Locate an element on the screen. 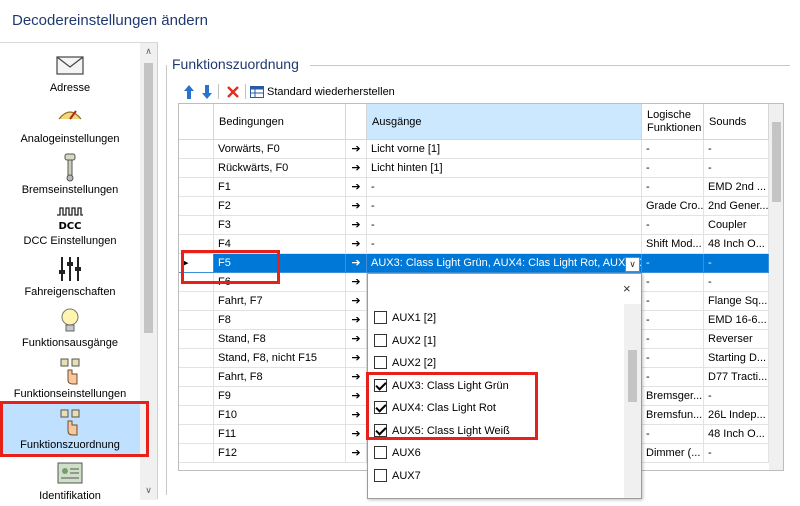  sidebar-item-bremseinstellungen: Bremseinstellungen is located at coordinates (70, 174).